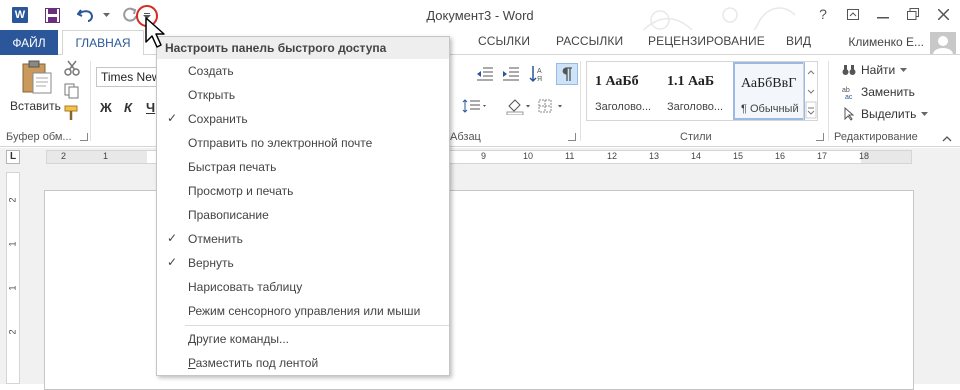  I want to click on find-button: Найти, so click(875, 70).